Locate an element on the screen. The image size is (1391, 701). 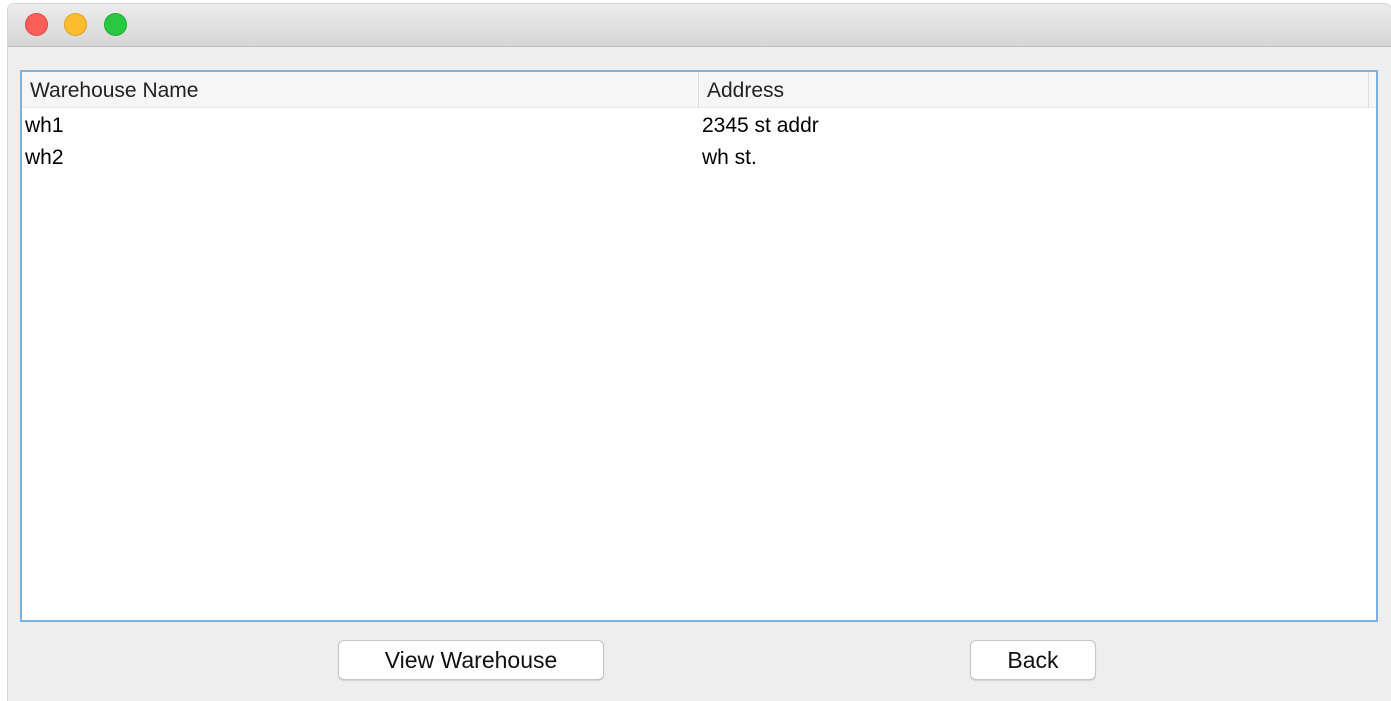
warehouse-name-cell: wh2 is located at coordinates (44, 158).